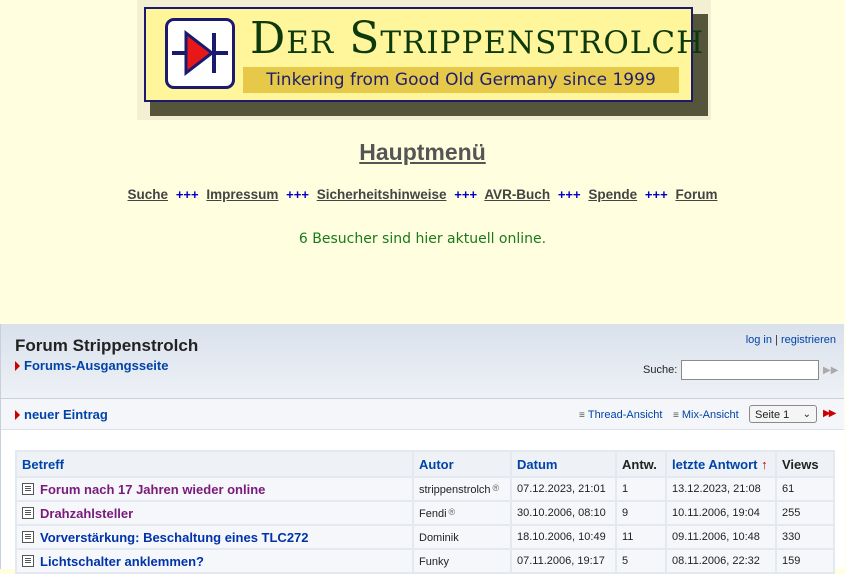 This screenshot has height=574, width=845. What do you see at coordinates (721, 537) in the screenshot?
I see `row-last-reply: 09.11.2006, 10:48` at bounding box center [721, 537].